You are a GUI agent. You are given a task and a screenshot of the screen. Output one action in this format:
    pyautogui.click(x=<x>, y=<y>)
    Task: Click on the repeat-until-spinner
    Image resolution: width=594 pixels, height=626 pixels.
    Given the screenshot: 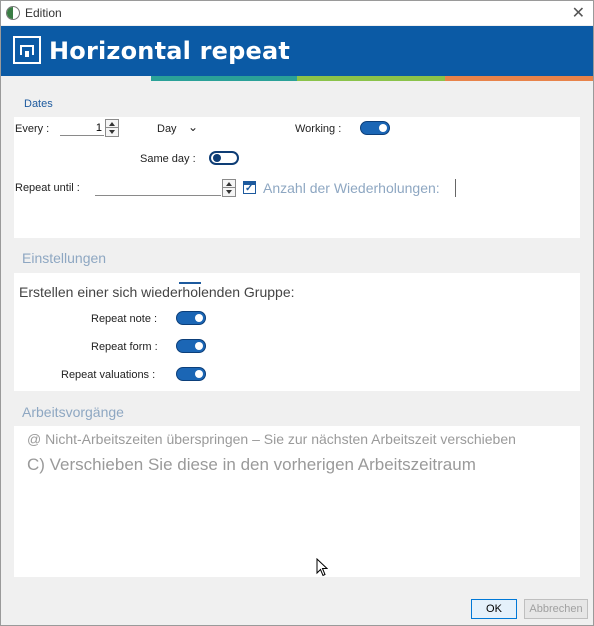 What is the action you would take?
    pyautogui.click(x=229, y=188)
    